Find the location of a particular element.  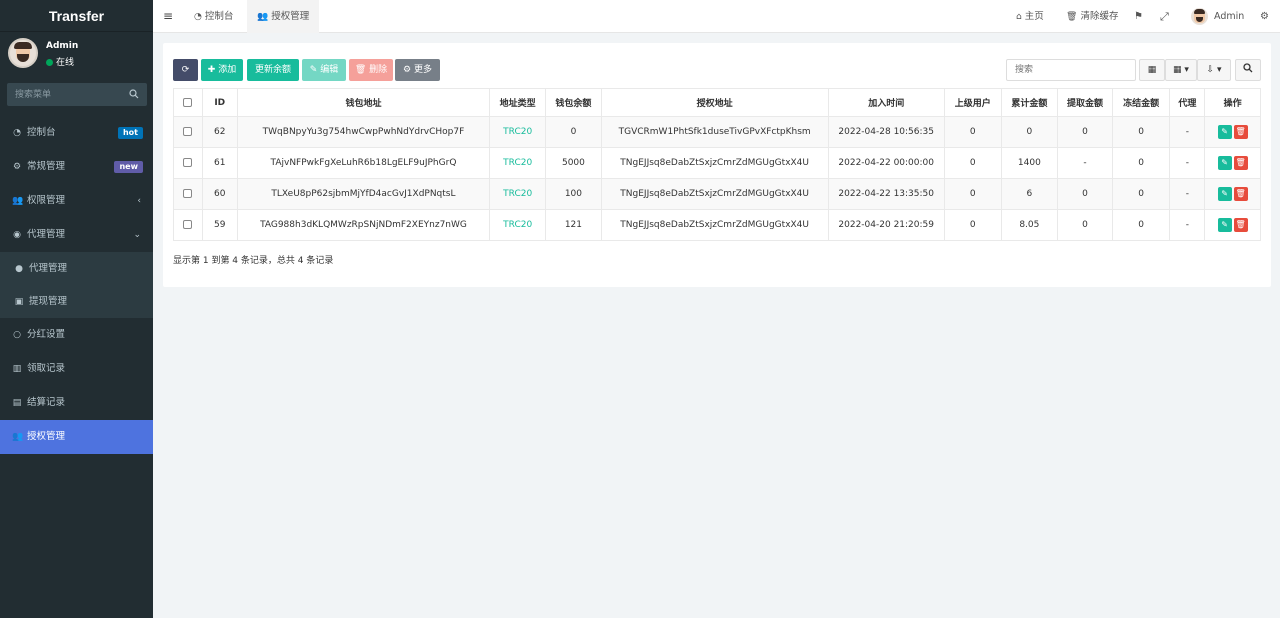

download-icon: ⇩ is located at coordinates (1210, 70).